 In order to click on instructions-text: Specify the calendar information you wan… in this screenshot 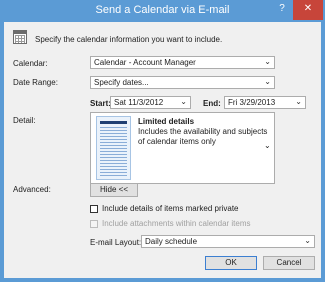, I will do `click(129, 39)`.